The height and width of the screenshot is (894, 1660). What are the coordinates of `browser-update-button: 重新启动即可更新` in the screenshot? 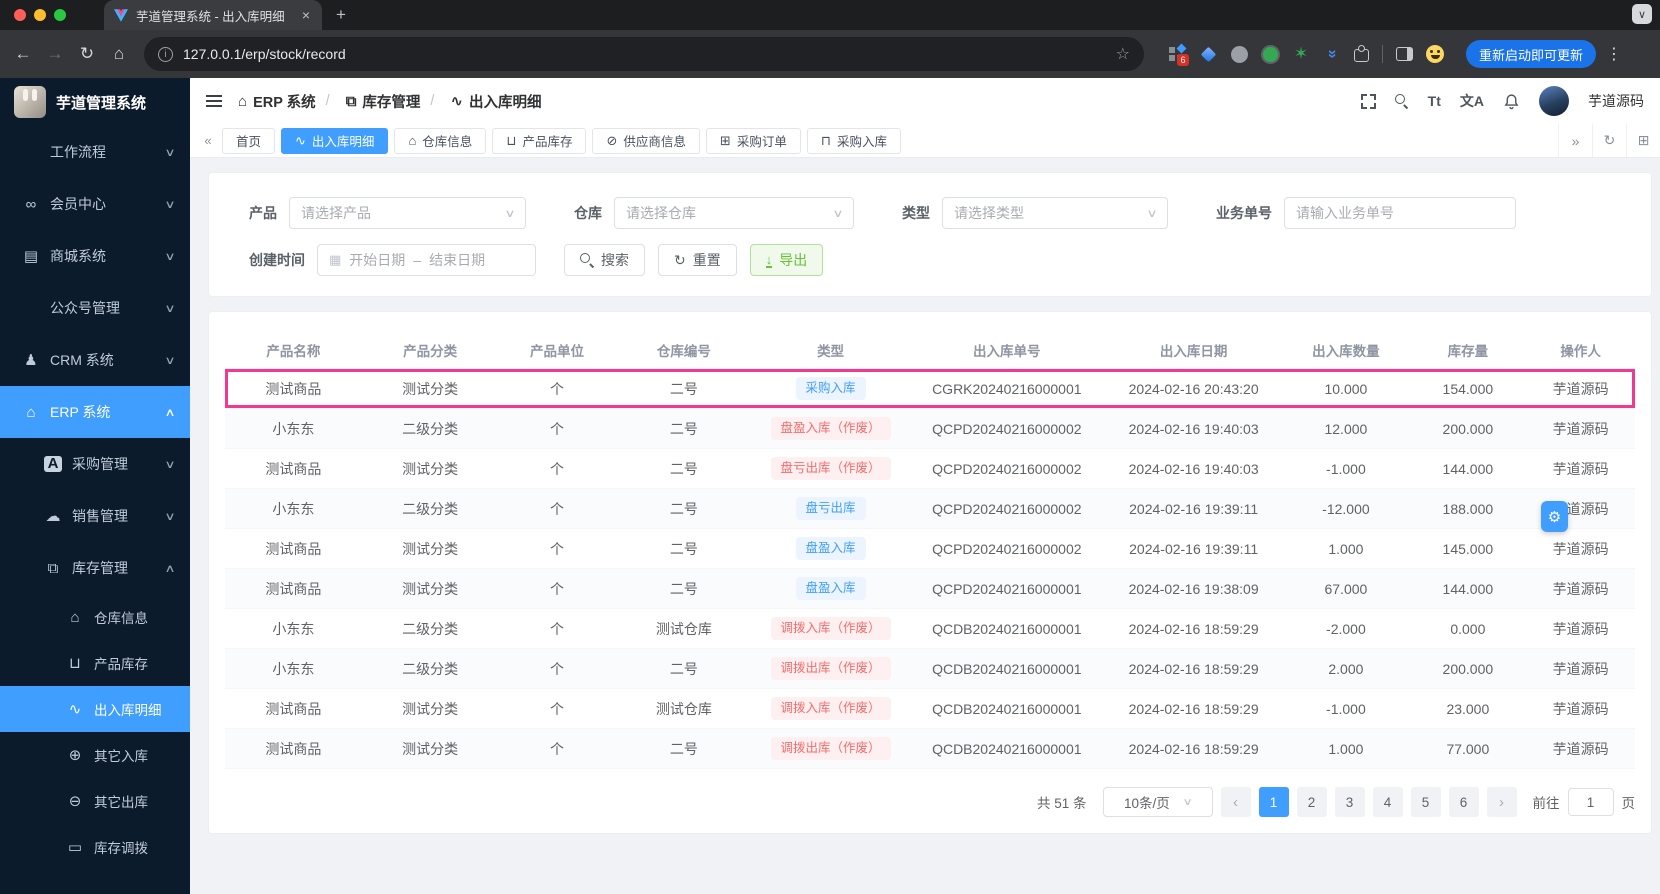 It's located at (1531, 54).